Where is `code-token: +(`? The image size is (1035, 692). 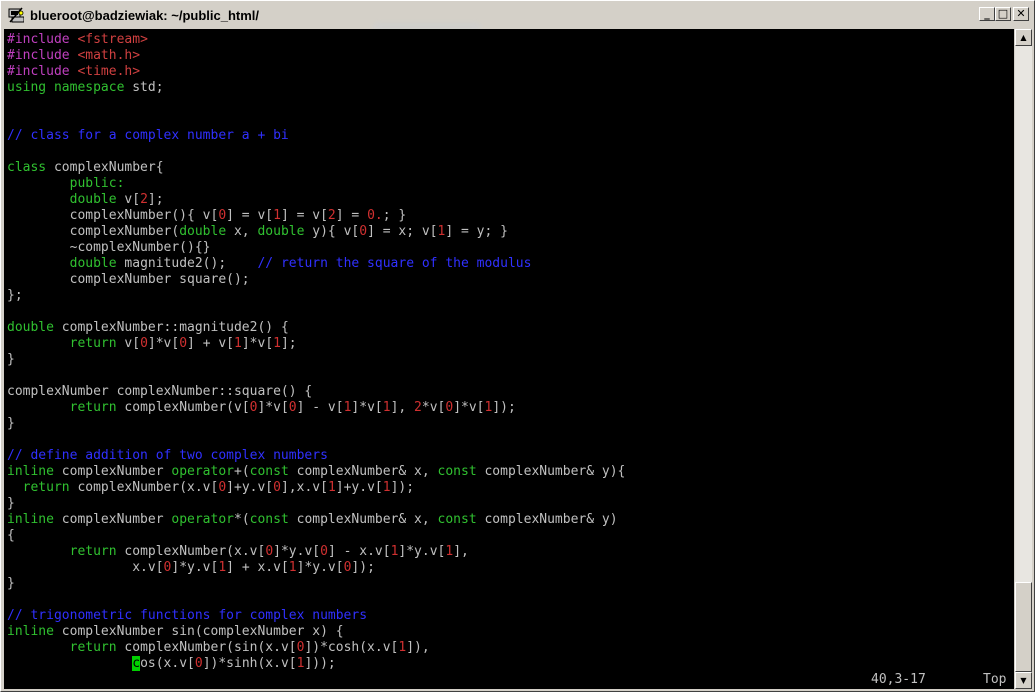
code-token: +( is located at coordinates (242, 471).